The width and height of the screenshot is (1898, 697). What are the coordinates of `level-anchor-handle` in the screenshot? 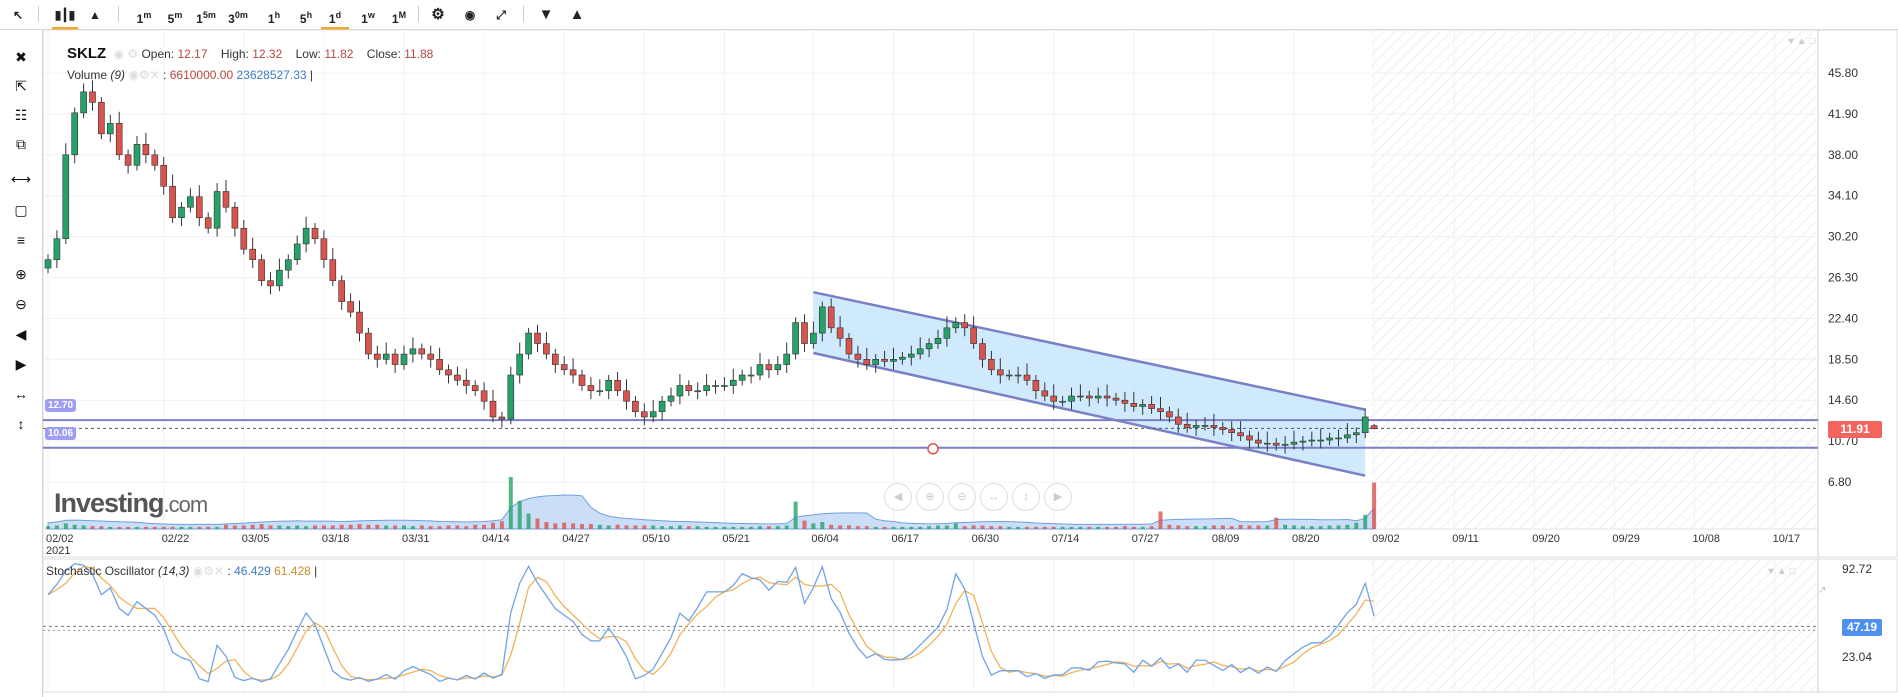 It's located at (933, 449).